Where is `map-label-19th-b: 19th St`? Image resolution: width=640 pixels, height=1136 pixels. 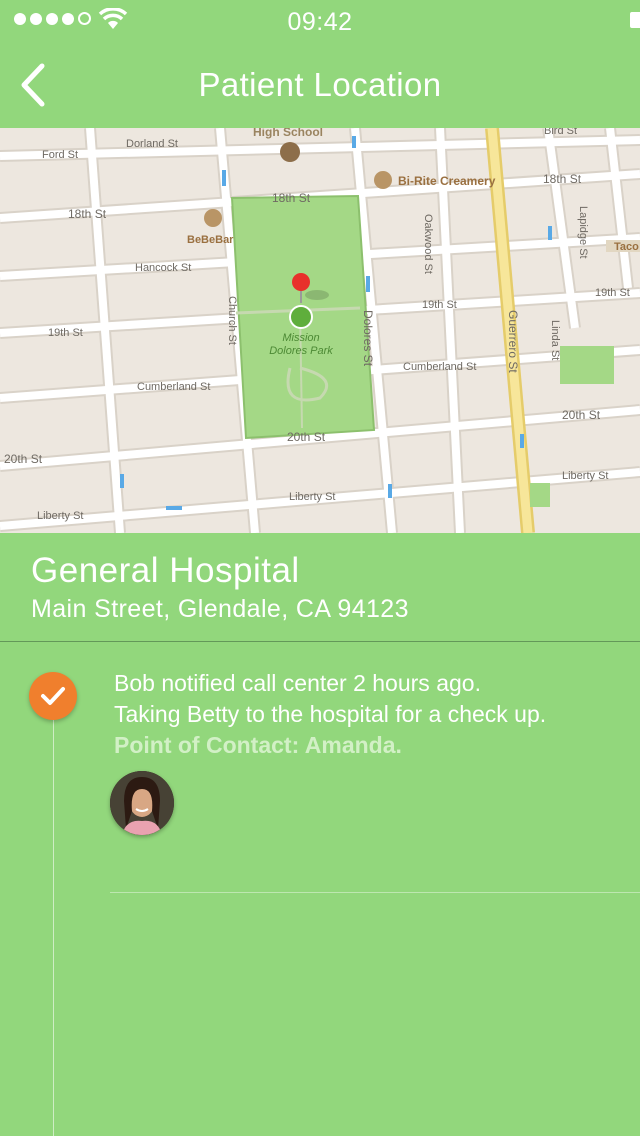 map-label-19th-b: 19th St is located at coordinates (439, 305).